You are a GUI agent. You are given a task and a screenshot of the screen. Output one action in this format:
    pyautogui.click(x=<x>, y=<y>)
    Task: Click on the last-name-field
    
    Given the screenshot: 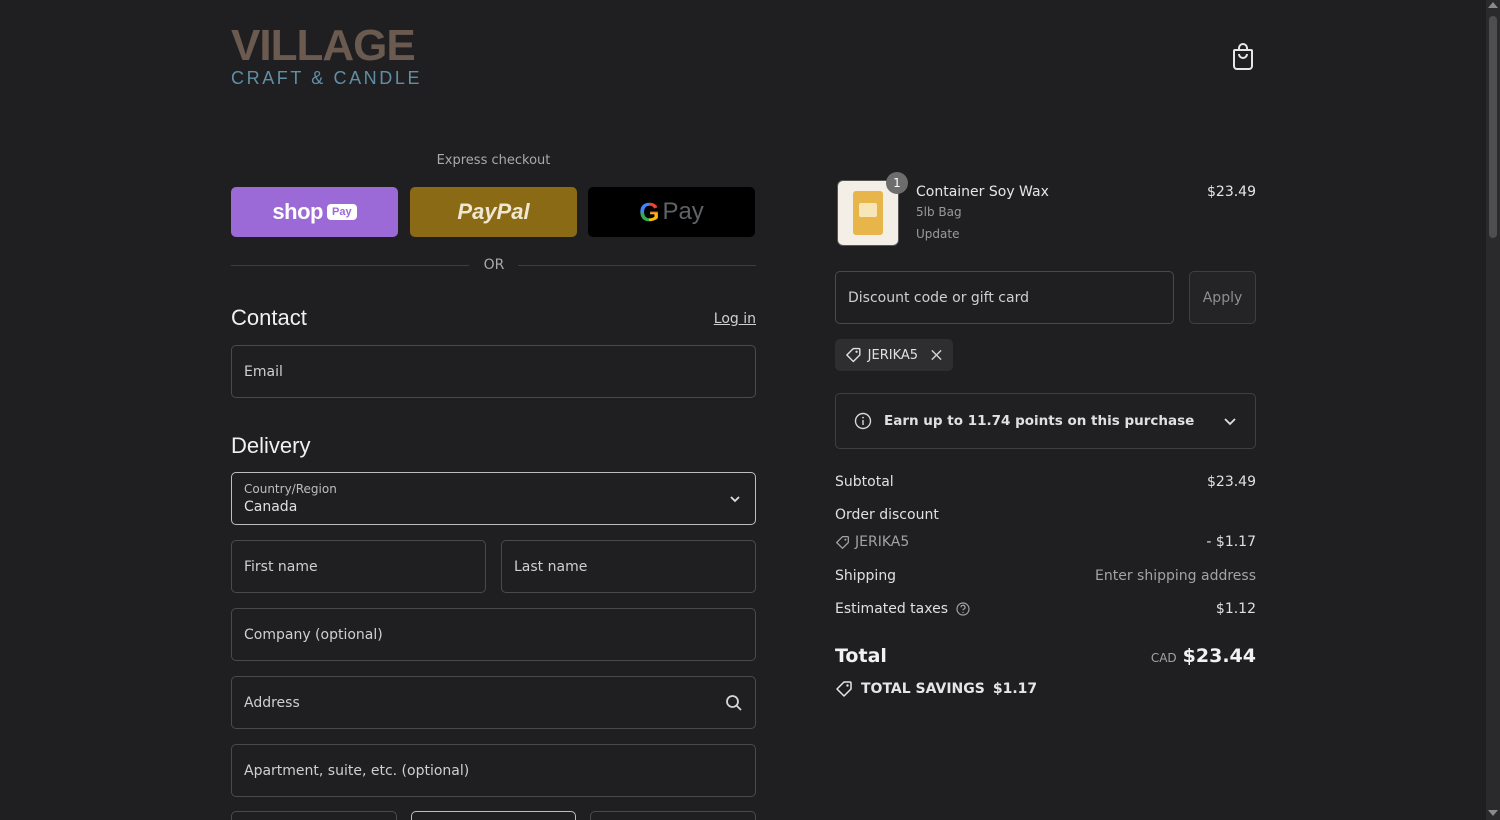 What is the action you would take?
    pyautogui.click(x=628, y=566)
    